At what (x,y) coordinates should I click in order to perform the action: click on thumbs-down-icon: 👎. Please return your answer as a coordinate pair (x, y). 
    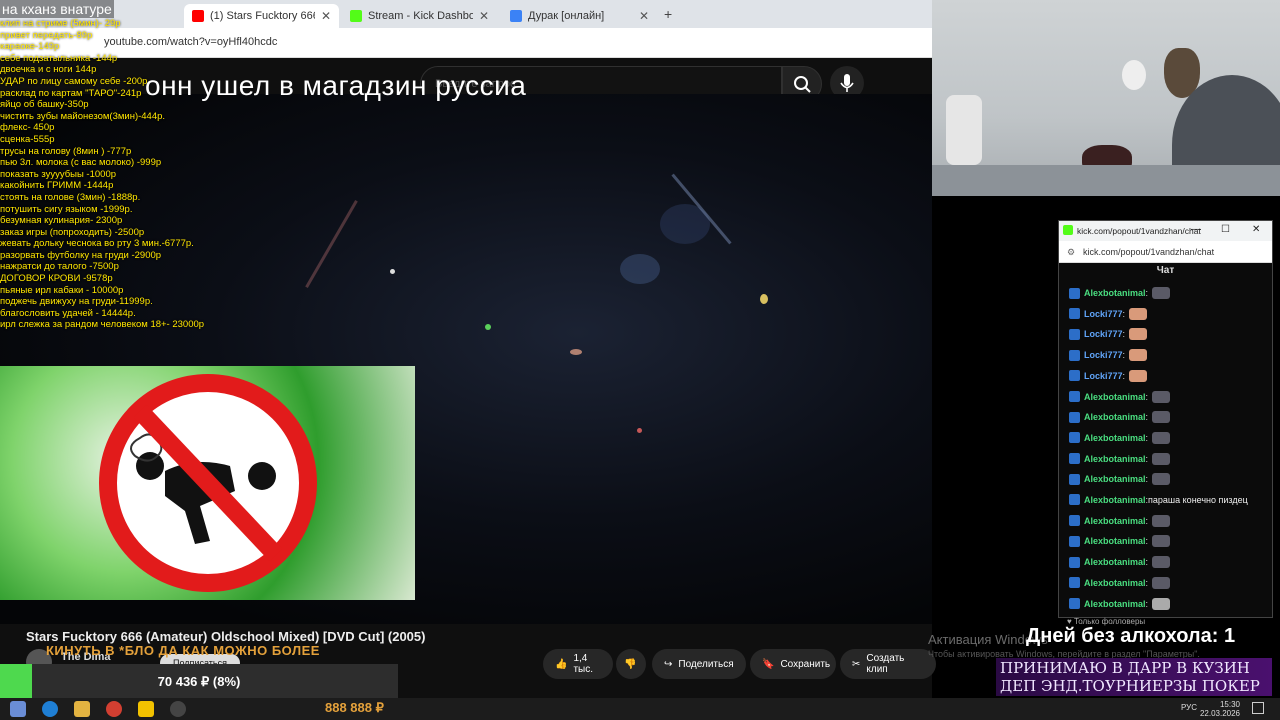
    Looking at the image, I should click on (630, 664).